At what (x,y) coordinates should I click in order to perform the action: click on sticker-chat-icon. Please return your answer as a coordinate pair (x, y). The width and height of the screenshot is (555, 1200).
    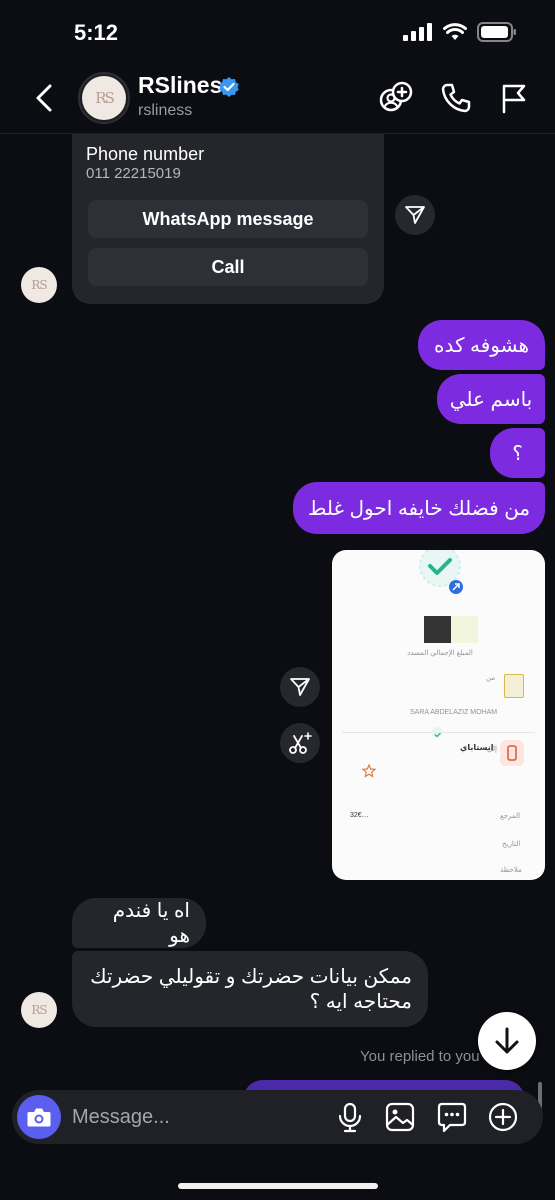
    Looking at the image, I should click on (452, 1117).